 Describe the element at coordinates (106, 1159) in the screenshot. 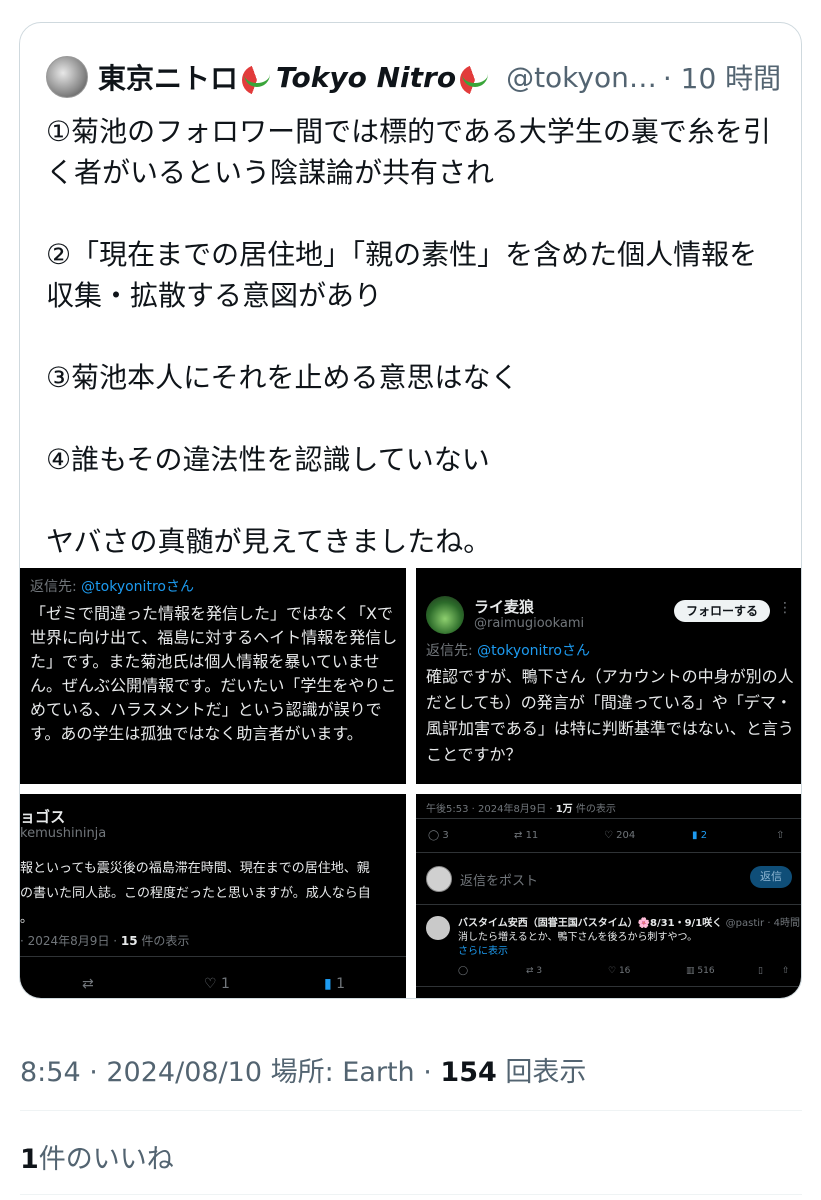

I see `likes-label: 件のいいね` at that location.